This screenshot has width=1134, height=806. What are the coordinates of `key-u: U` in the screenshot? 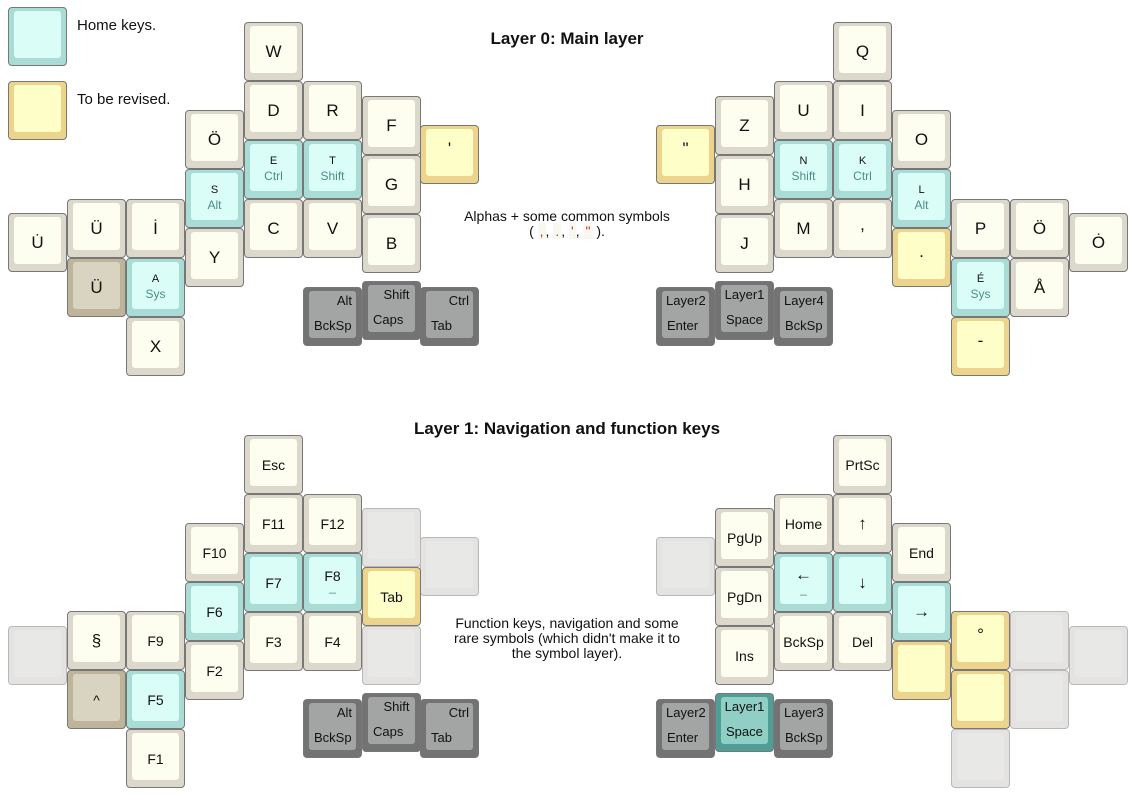 It's located at (803, 110).